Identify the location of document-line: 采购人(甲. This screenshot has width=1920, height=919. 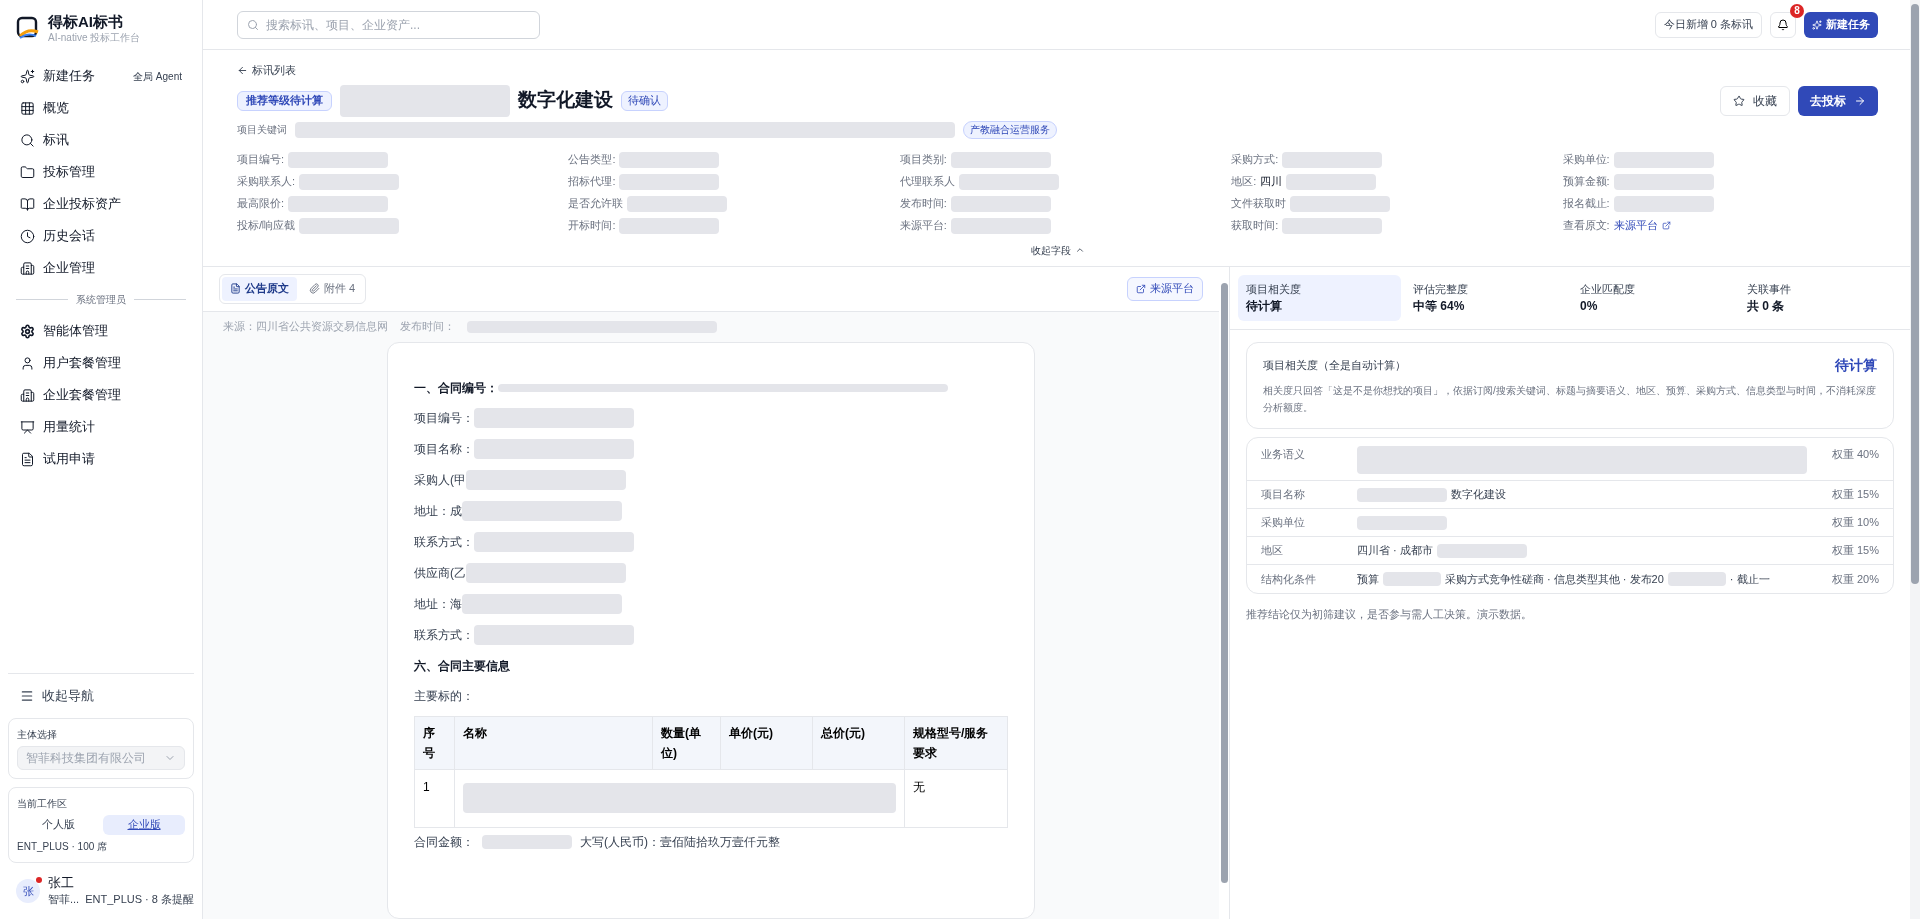
(440, 480).